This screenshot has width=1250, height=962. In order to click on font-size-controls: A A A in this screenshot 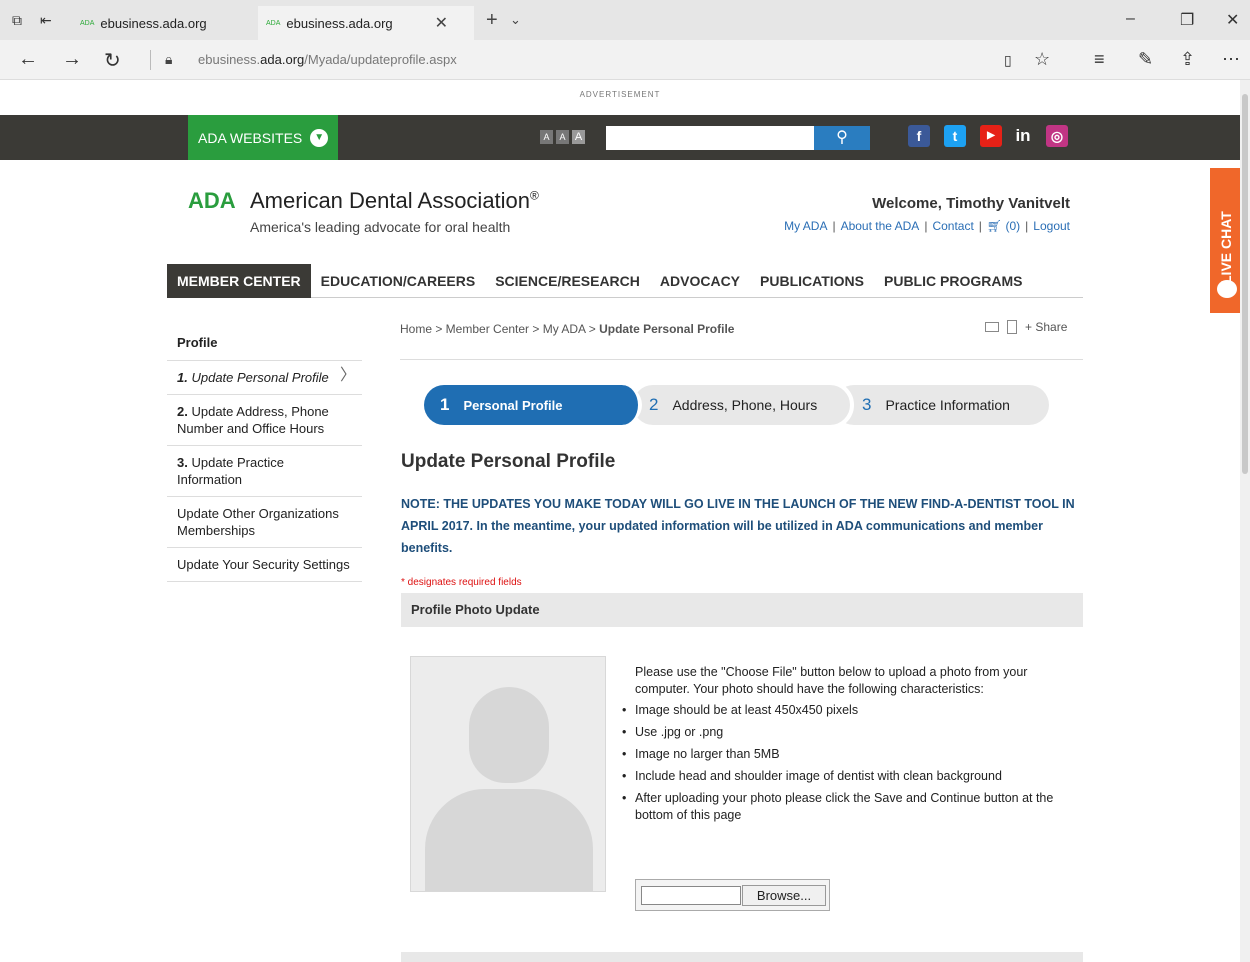, I will do `click(562, 137)`.